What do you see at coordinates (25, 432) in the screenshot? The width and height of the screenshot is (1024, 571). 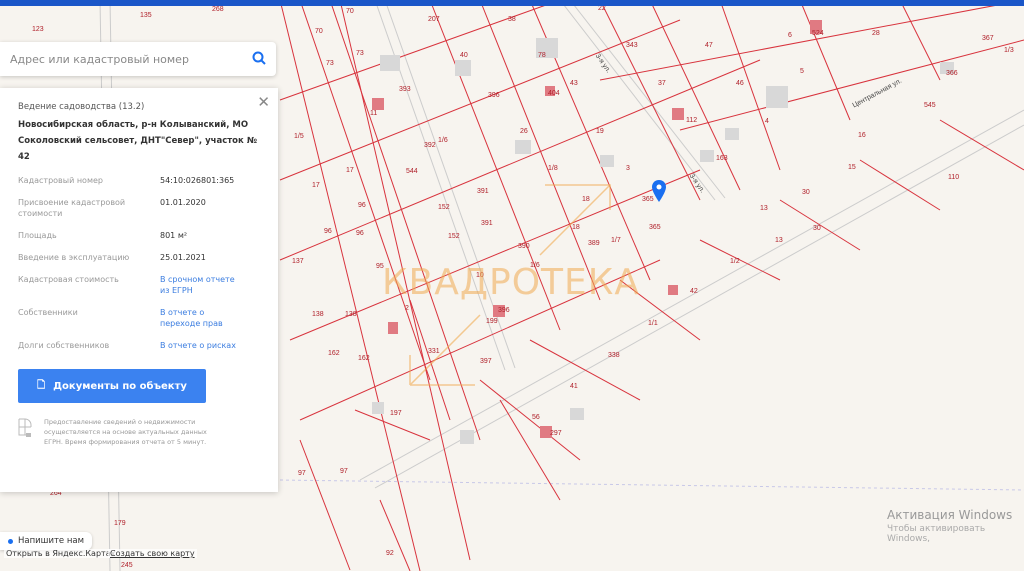 I see `building-lock-icon` at bounding box center [25, 432].